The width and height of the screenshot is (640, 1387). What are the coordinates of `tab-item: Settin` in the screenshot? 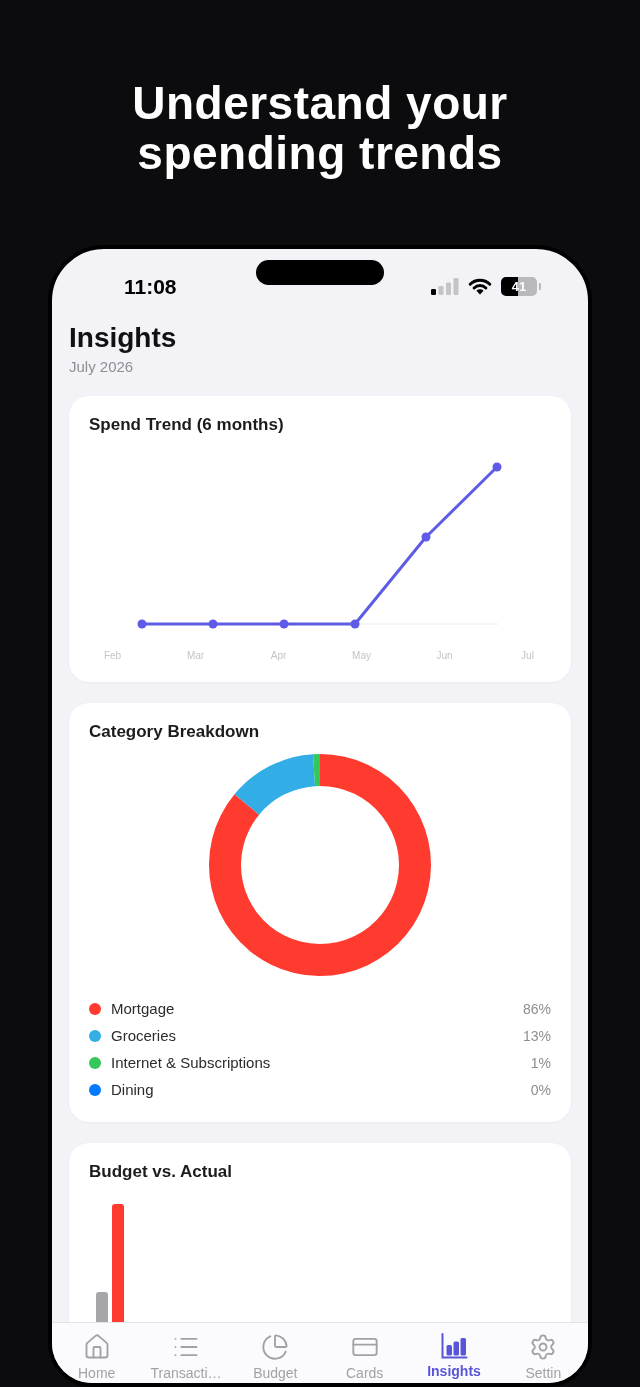 It's located at (543, 1357).